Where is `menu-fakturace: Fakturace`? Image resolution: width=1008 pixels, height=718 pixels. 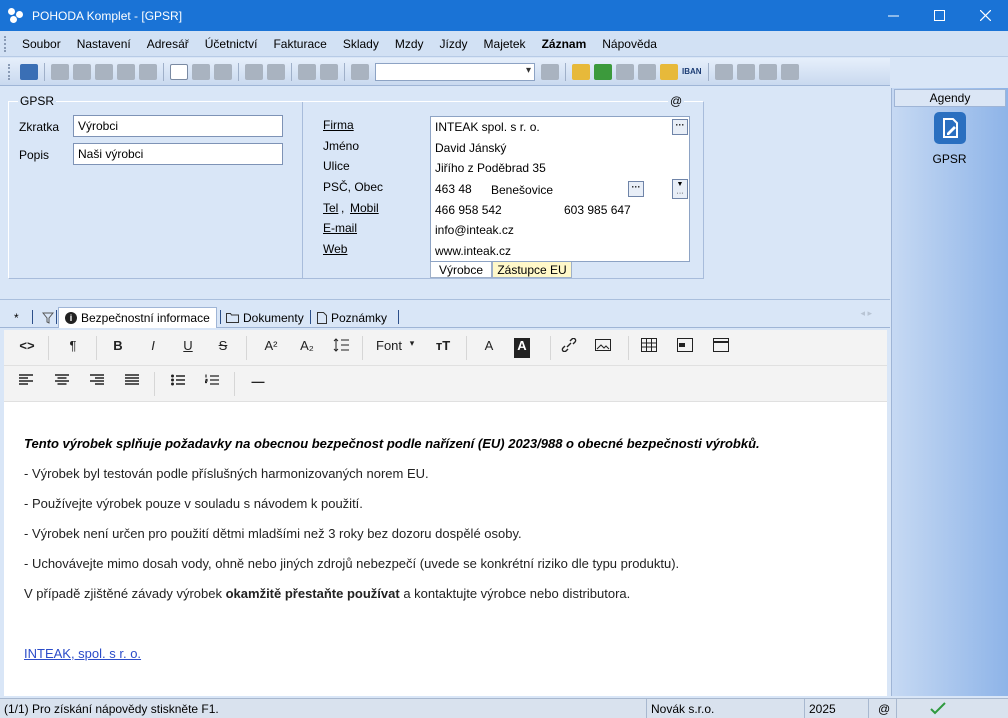 menu-fakturace: Fakturace is located at coordinates (299, 44).